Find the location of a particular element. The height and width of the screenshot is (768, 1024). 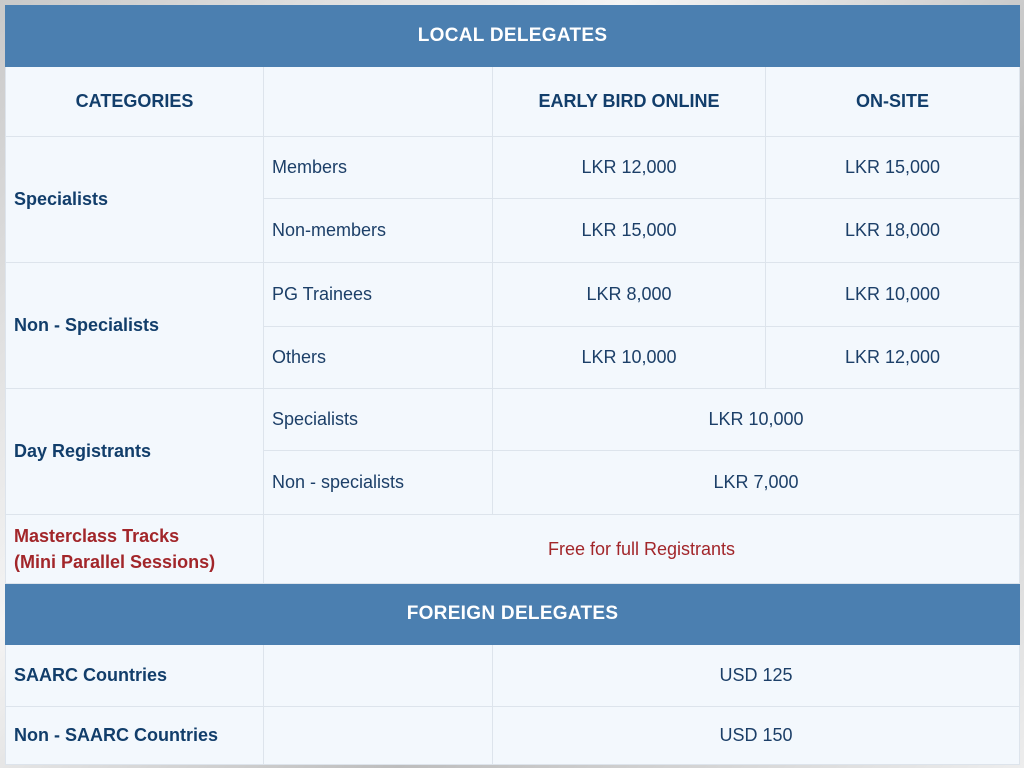

table-row: Non - SAARC Countries USD 150 is located at coordinates (513, 735).